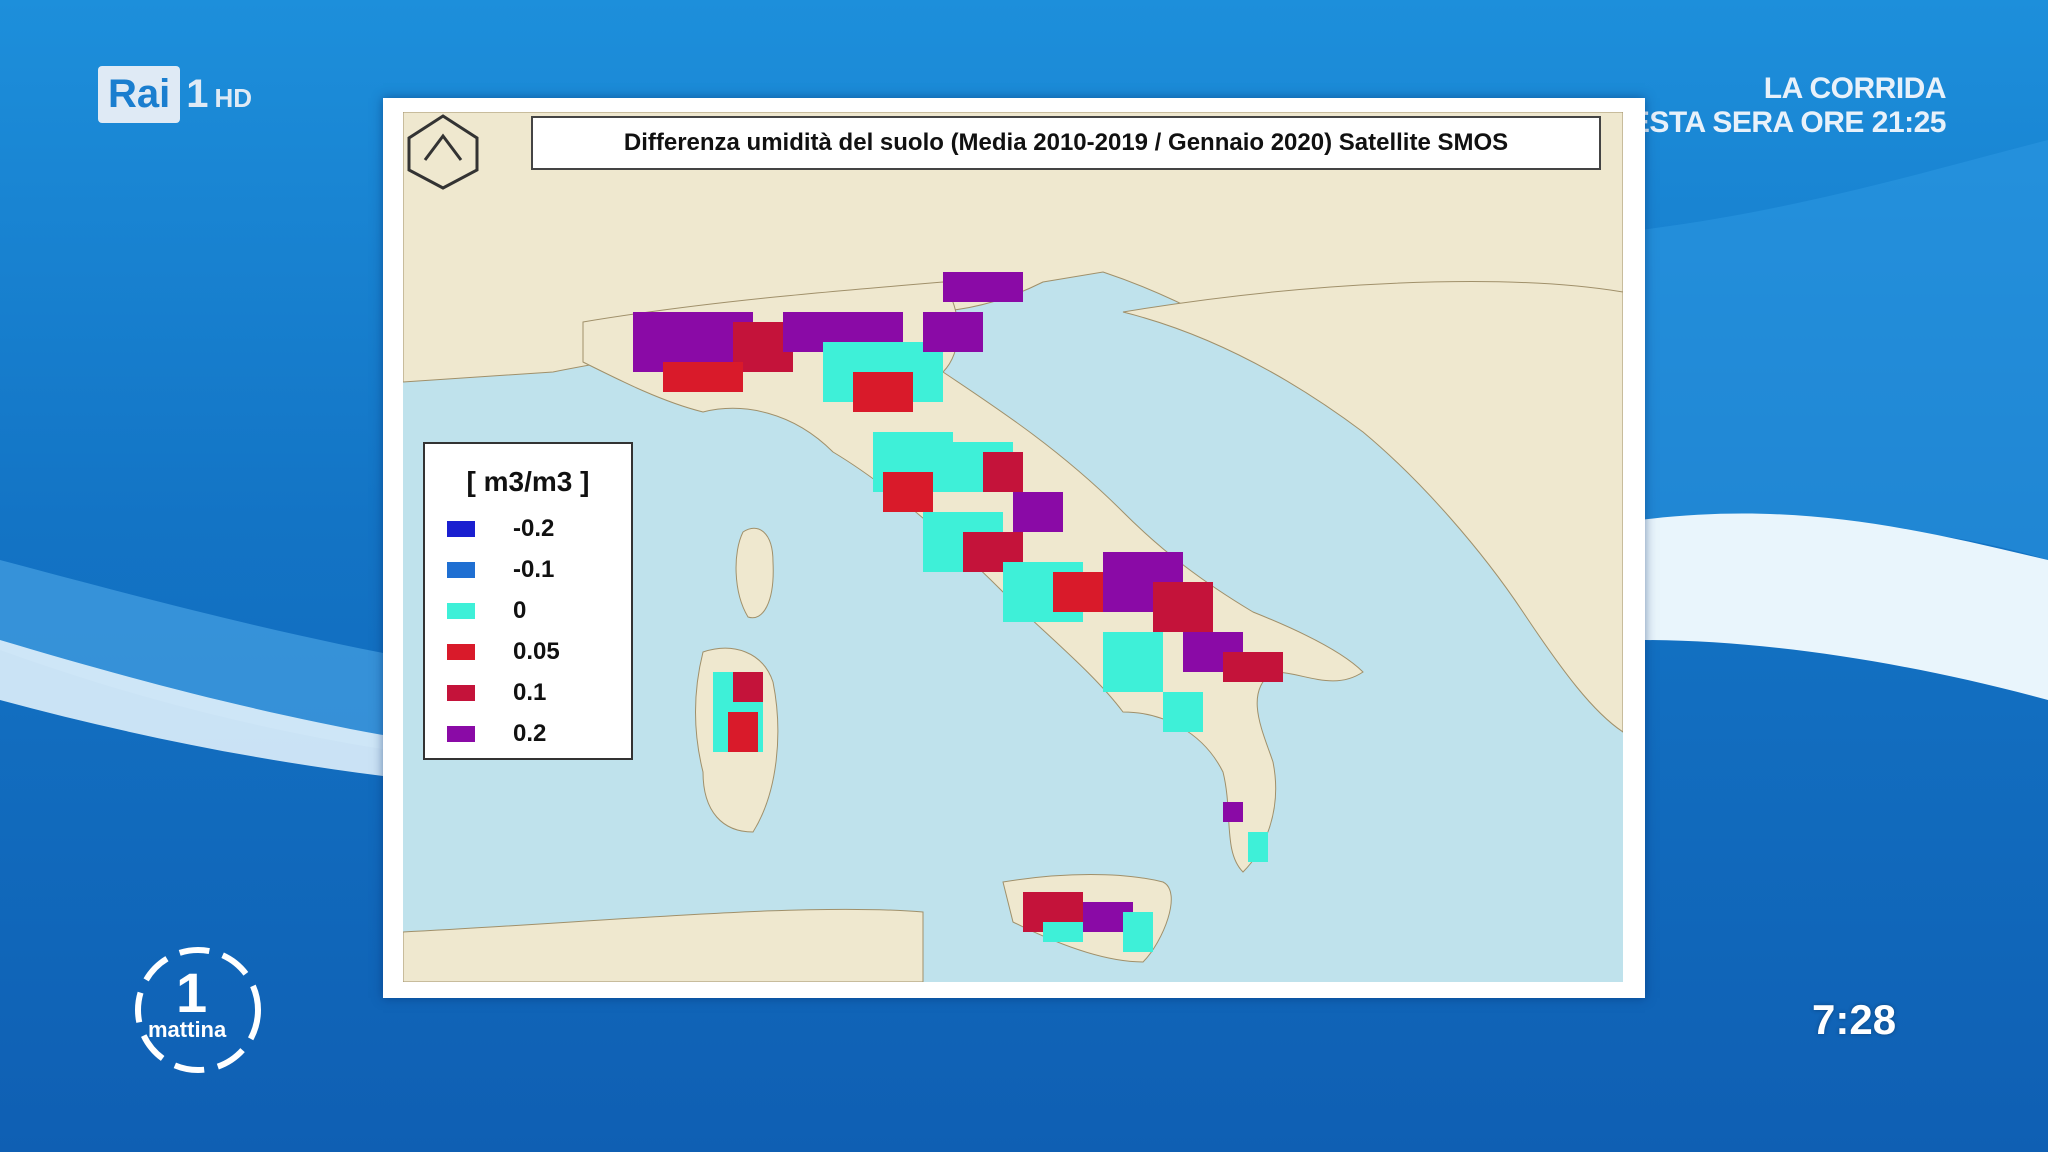 The height and width of the screenshot is (1152, 2048). I want to click on legend-item: 0.2, so click(528, 733).